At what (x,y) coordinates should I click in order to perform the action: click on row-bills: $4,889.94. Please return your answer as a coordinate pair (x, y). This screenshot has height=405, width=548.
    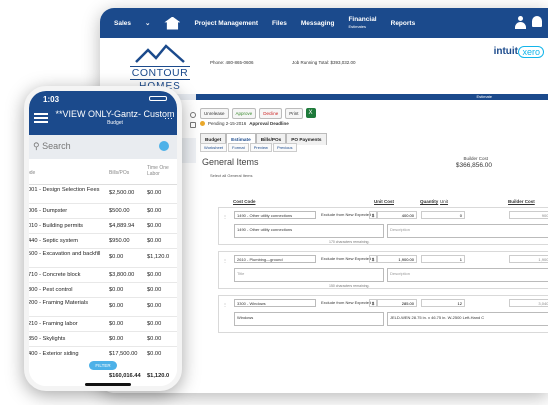
    Looking at the image, I should click on (122, 226).